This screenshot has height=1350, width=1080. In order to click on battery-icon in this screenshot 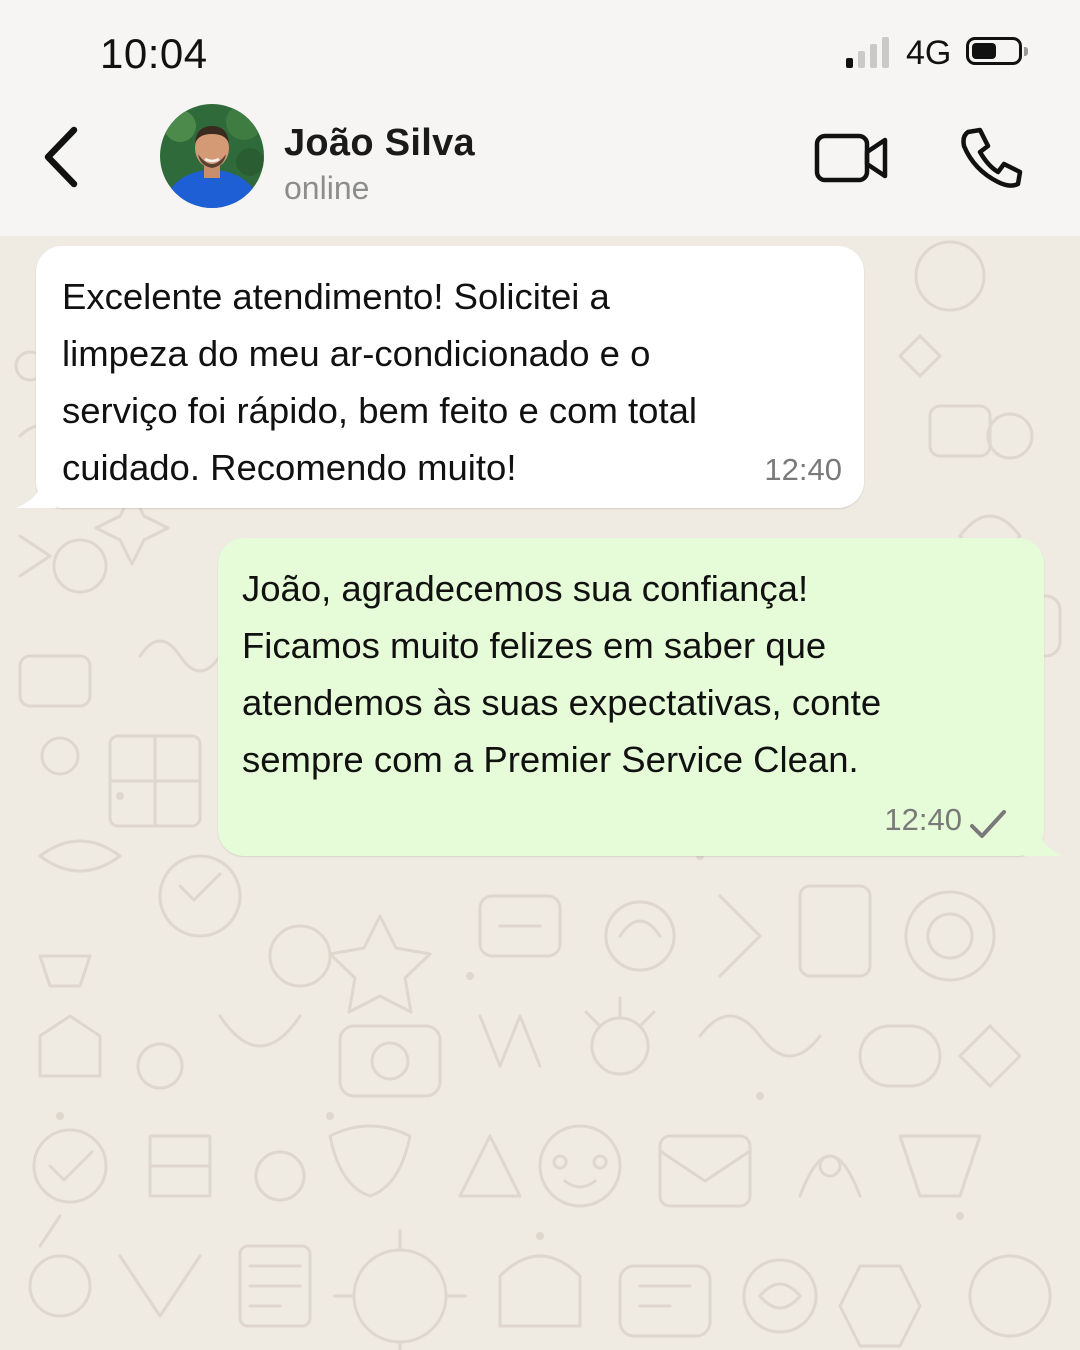, I will do `click(997, 51)`.